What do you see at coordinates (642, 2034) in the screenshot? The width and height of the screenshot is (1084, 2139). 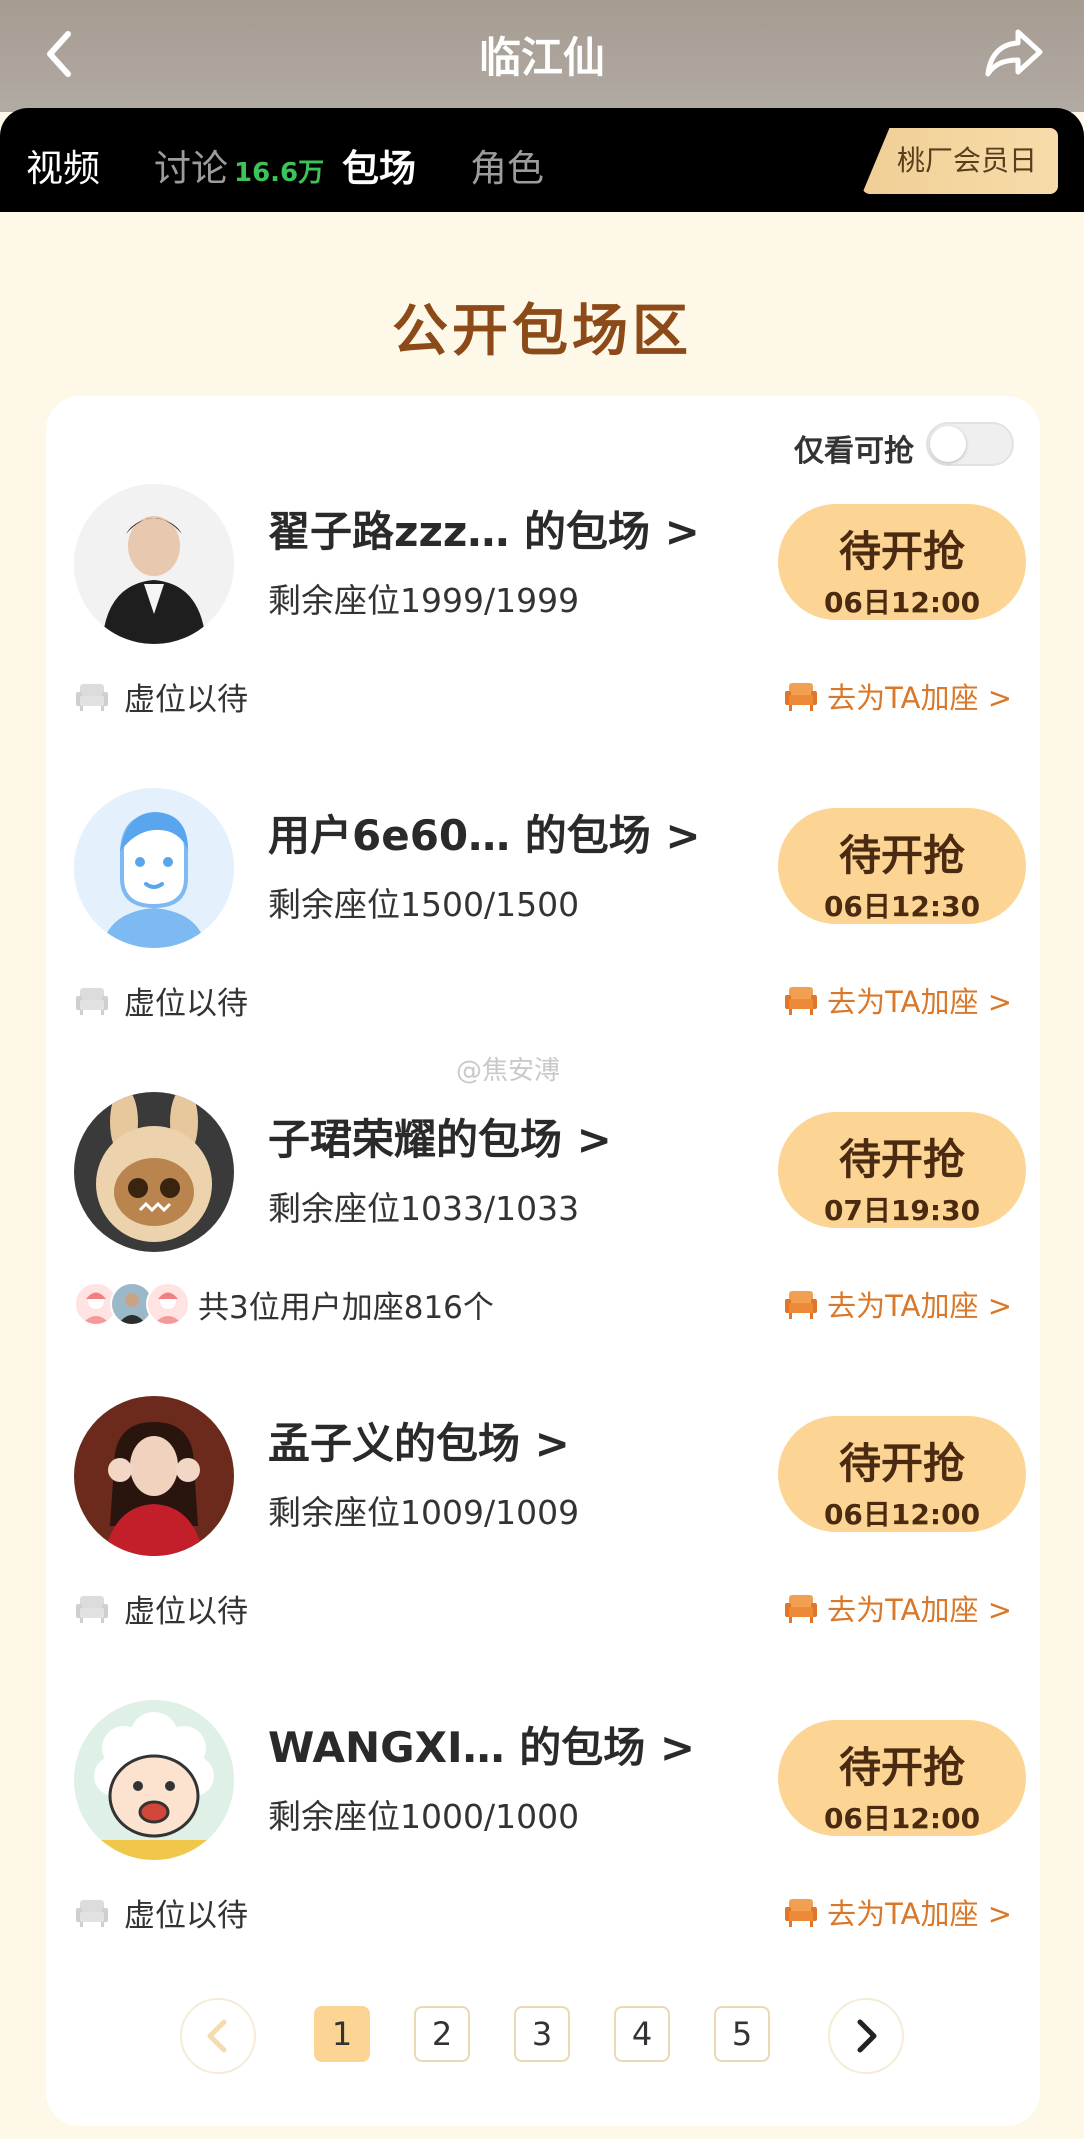 I see `page-4: 4` at bounding box center [642, 2034].